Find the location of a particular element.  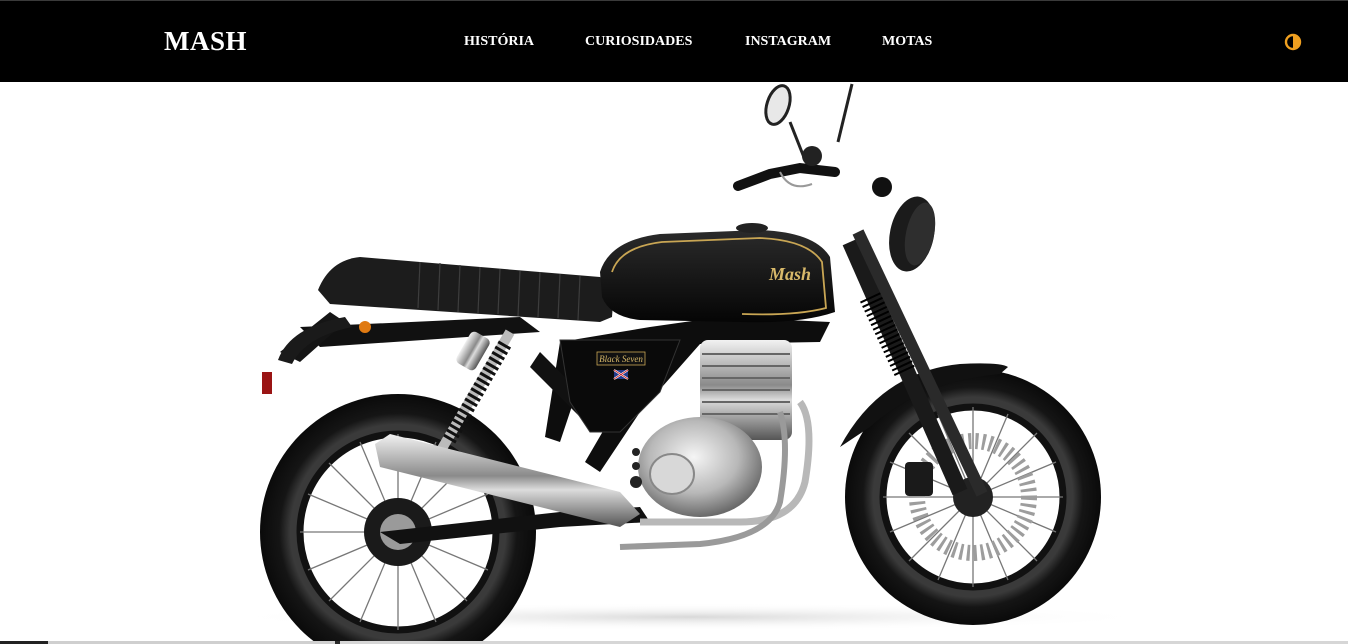

handlebar is located at coordinates (793, 137).